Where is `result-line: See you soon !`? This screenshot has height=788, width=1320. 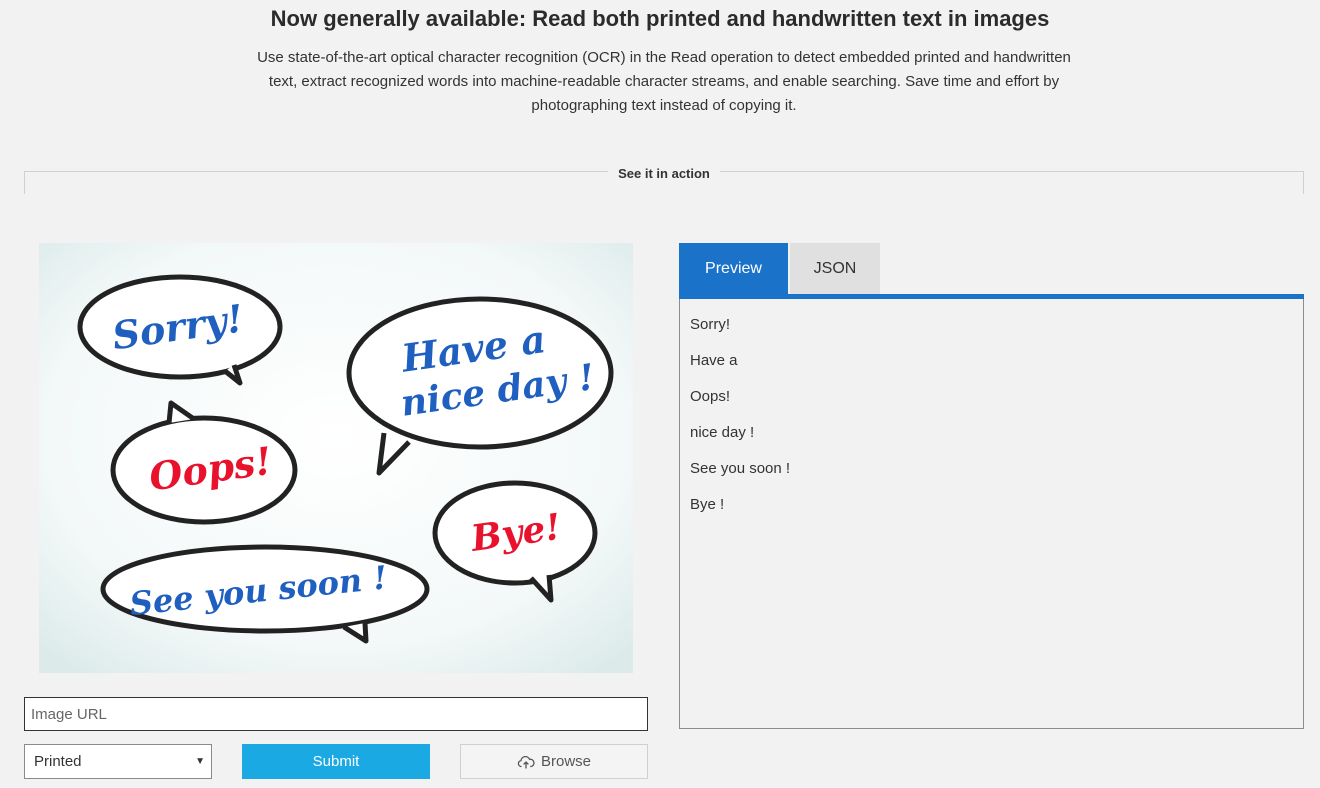
result-line: See you soon ! is located at coordinates (740, 468).